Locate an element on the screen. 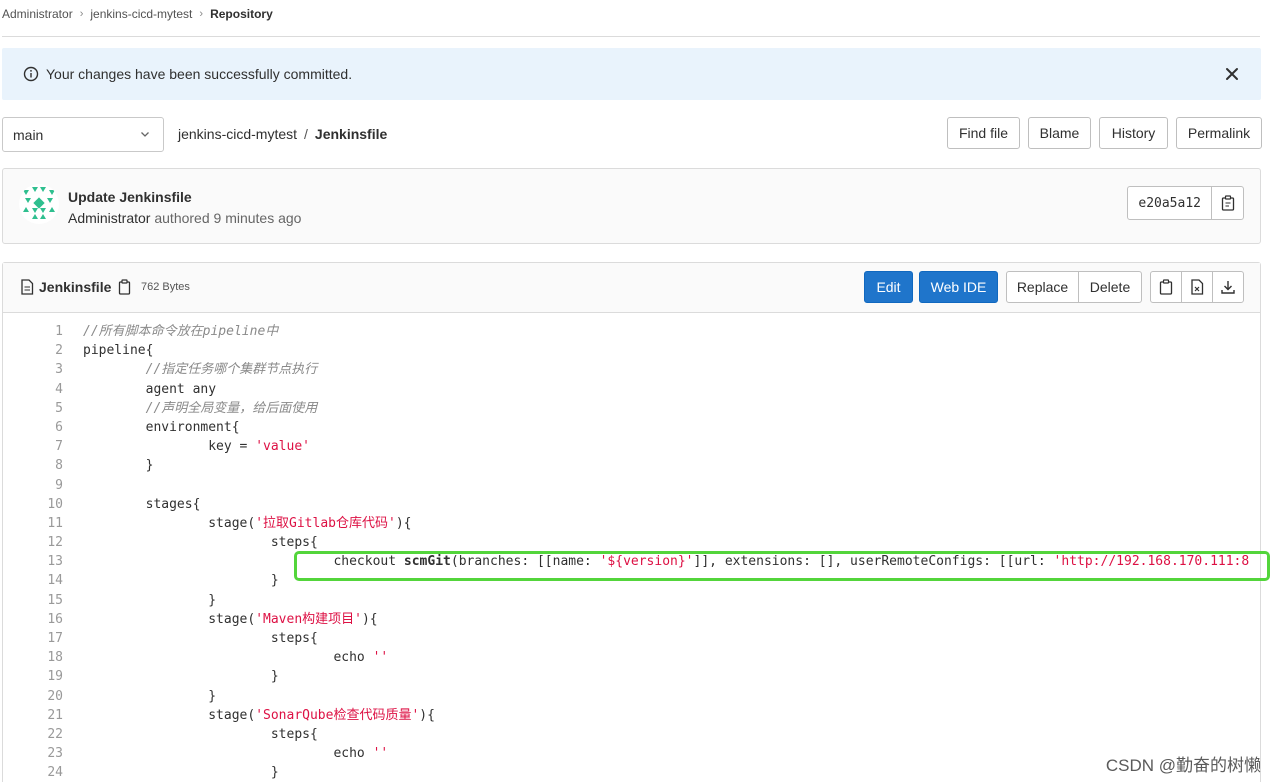 This screenshot has width=1275, height=782. highlight-annotation is located at coordinates (782, 566).